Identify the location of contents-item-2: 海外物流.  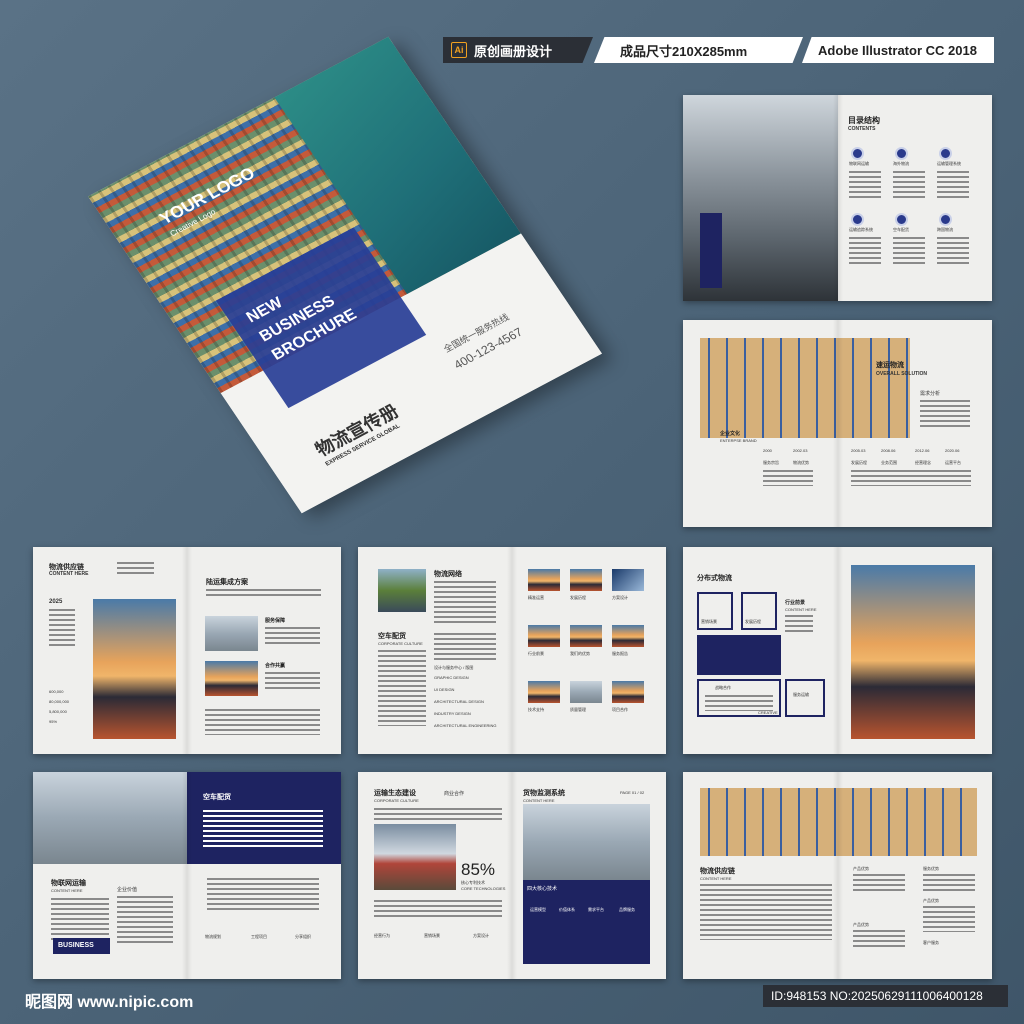
(901, 163).